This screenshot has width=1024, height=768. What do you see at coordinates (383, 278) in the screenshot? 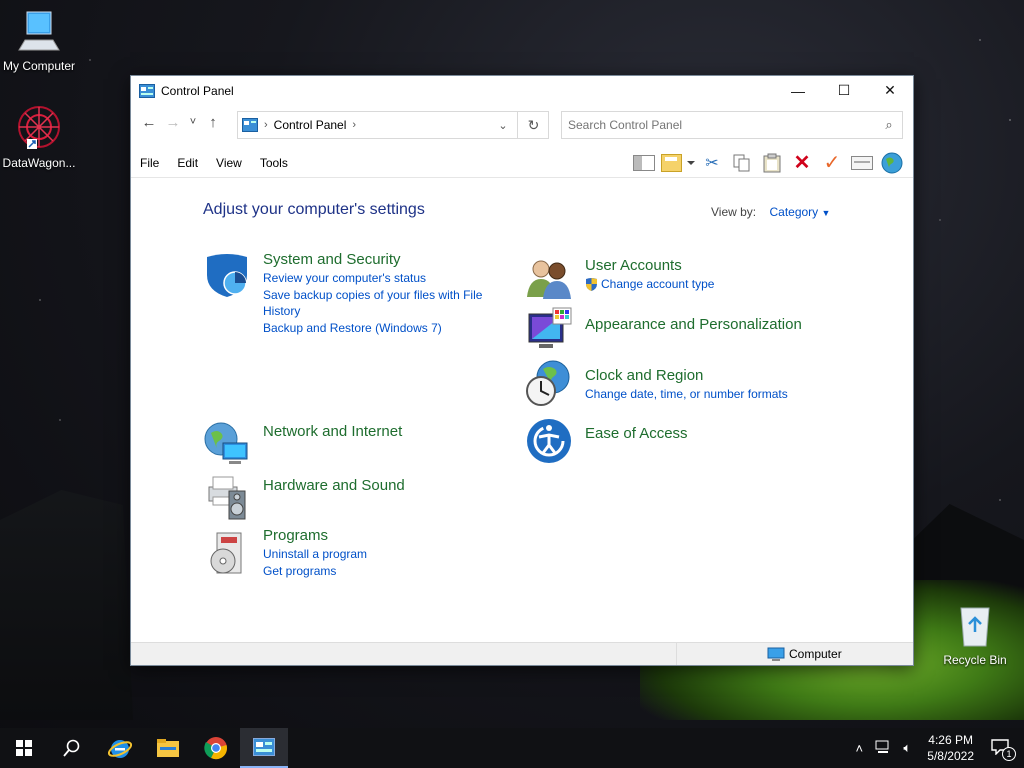
I see `link-review-status: Review your computer's status` at bounding box center [383, 278].